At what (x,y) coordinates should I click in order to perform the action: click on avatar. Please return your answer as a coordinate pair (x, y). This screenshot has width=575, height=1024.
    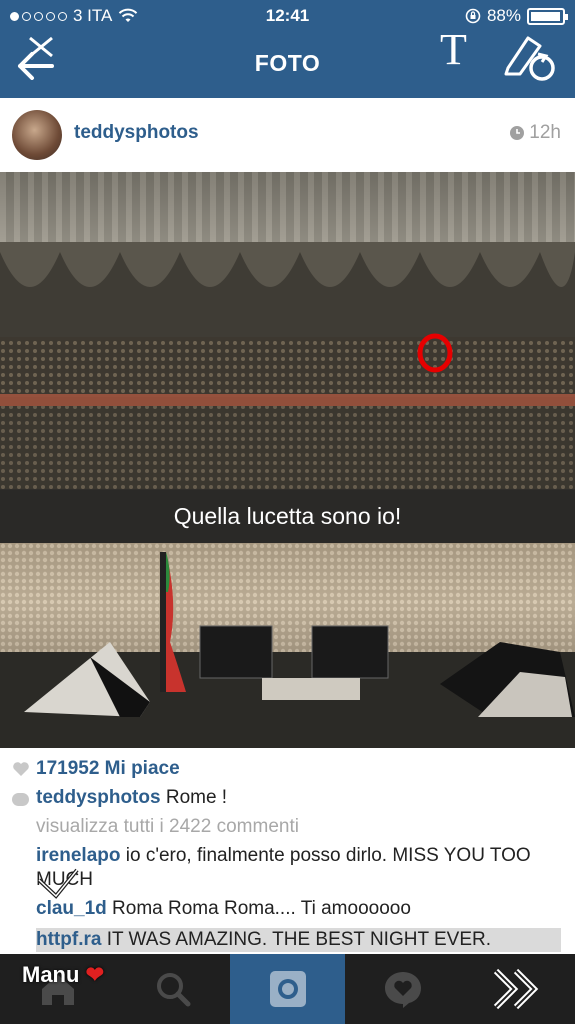
    Looking at the image, I should click on (37, 135).